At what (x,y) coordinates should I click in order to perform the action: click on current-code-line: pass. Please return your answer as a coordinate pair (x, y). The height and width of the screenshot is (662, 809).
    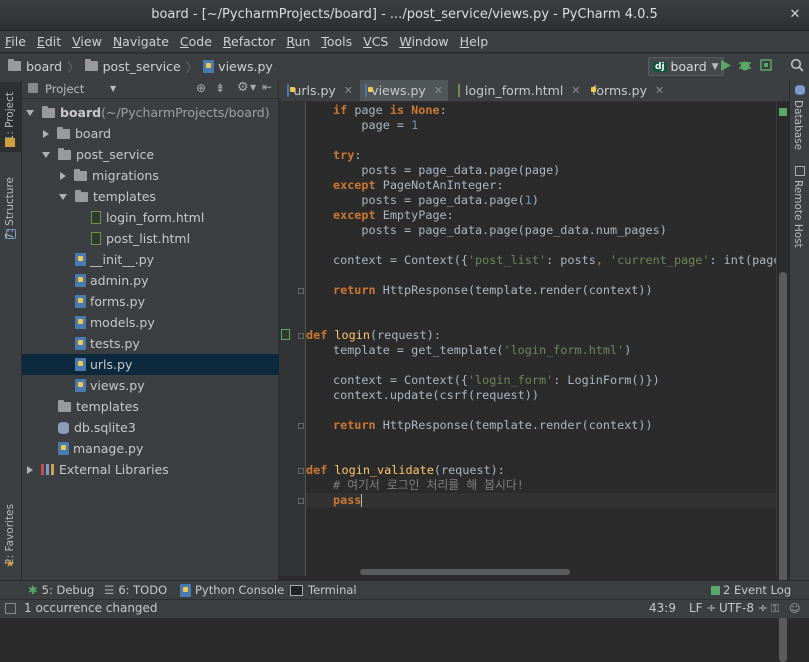
    Looking at the image, I should click on (541, 500).